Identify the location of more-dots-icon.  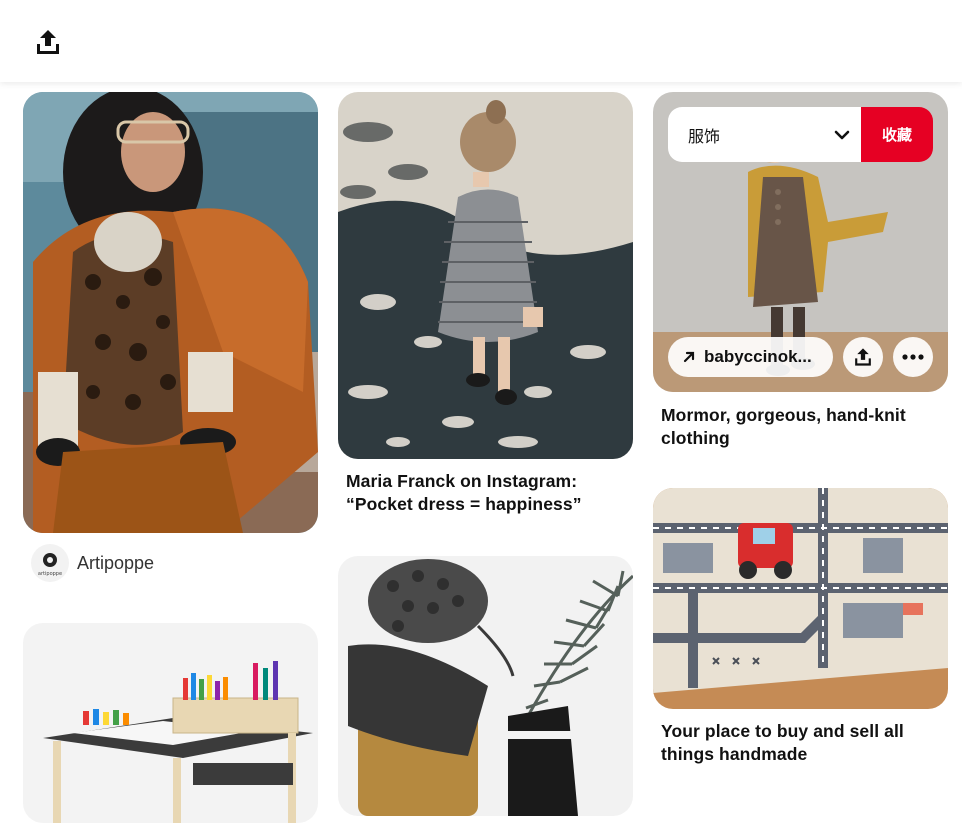
(913, 357).